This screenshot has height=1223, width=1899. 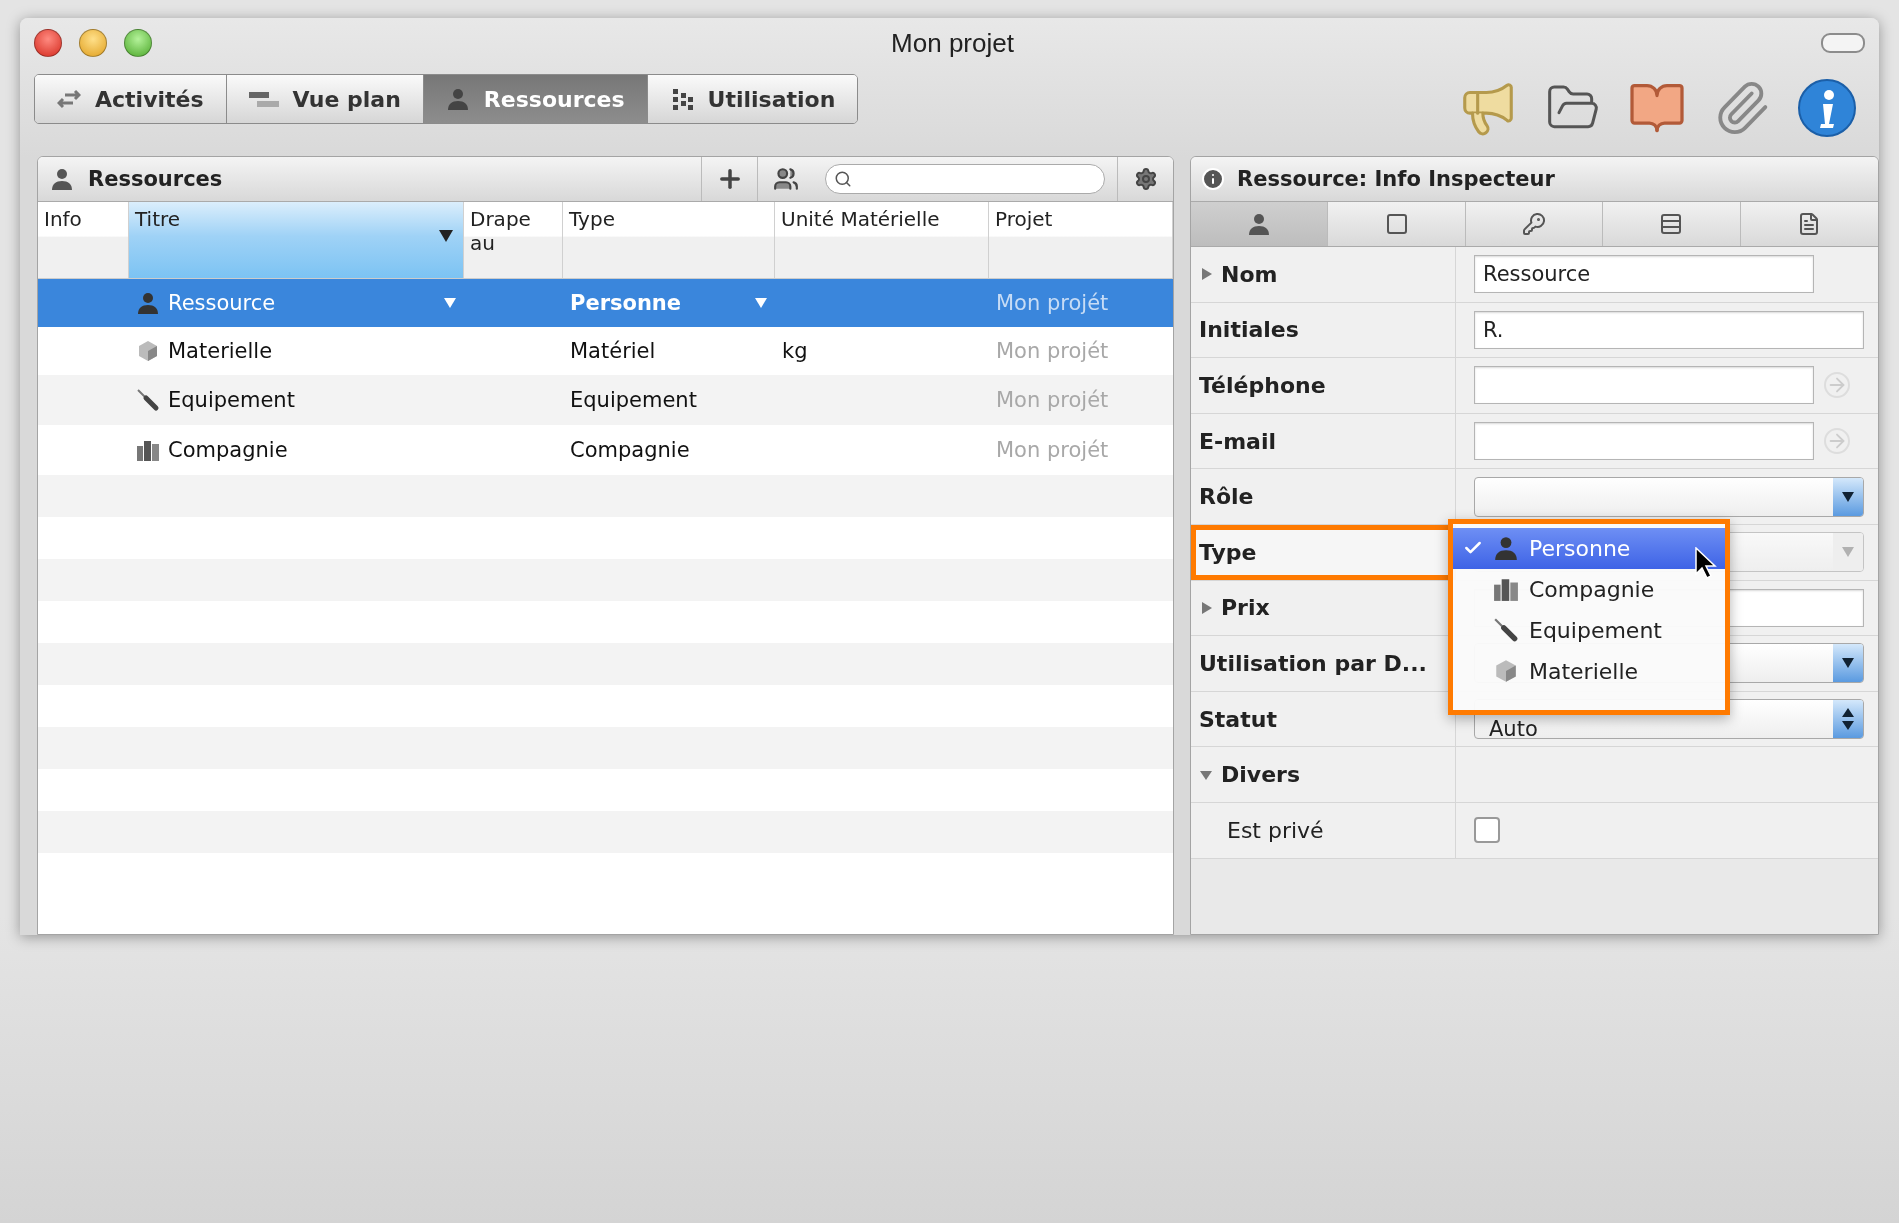 I want to click on field-label: Type, so click(x=1228, y=552).